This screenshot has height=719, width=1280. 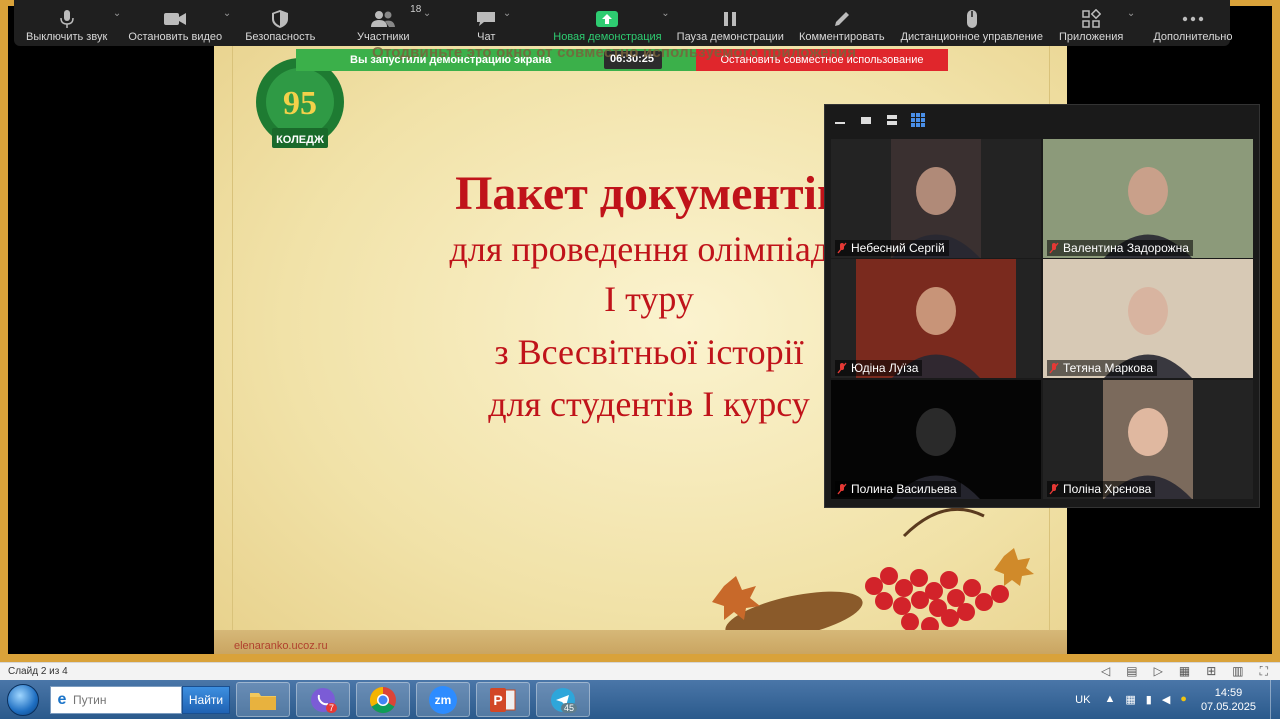 I want to click on participant-tile: Небесний Сергій, so click(x=936, y=198).